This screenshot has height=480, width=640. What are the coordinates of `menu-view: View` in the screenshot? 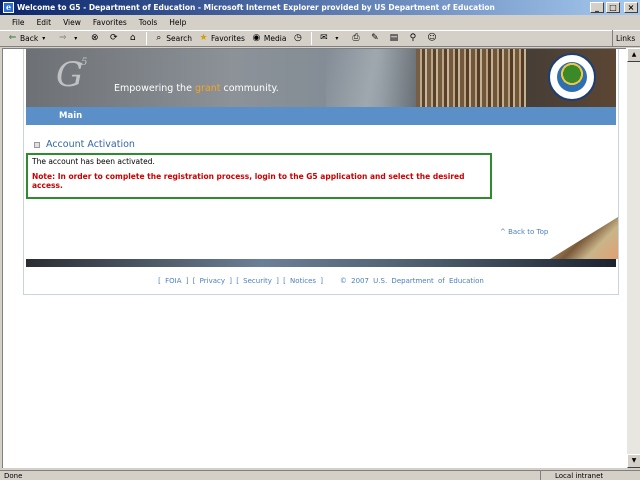 It's located at (72, 22).